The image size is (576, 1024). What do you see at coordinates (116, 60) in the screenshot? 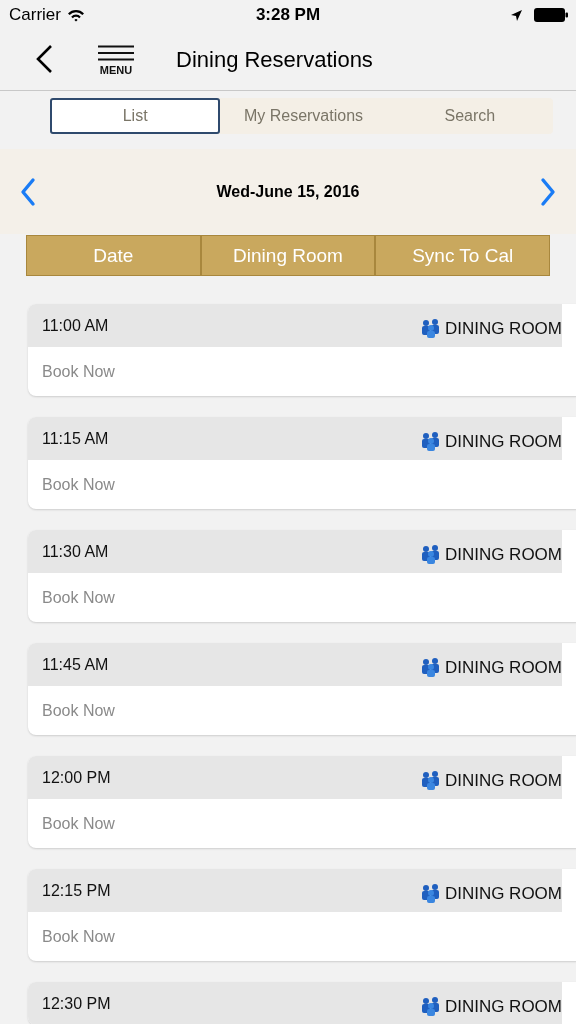
I see `menu-button: MENU` at bounding box center [116, 60].